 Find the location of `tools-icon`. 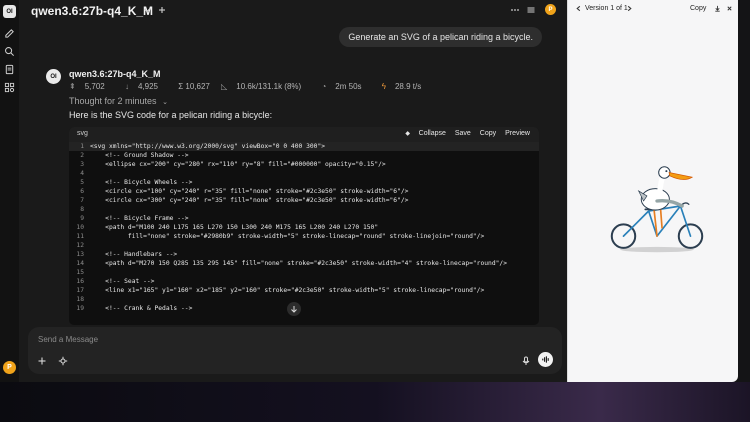

tools-icon is located at coordinates (62, 360).